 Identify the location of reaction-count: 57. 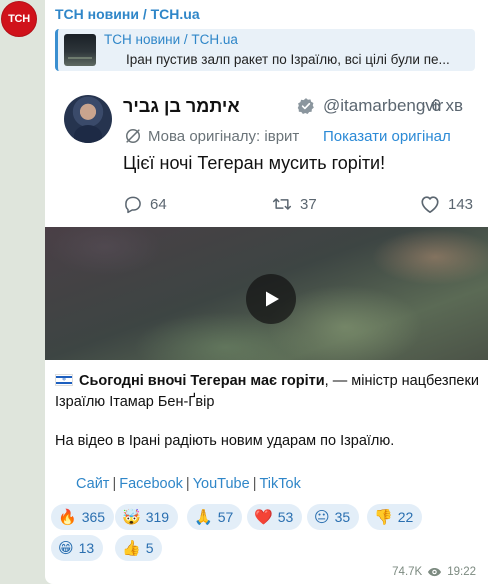
(225, 517).